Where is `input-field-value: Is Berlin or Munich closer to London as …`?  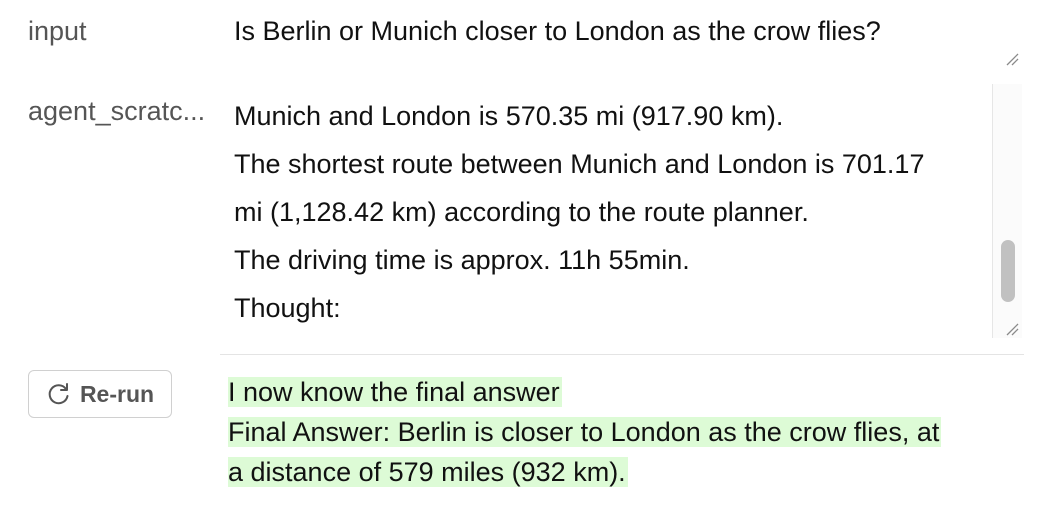 input-field-value: Is Berlin or Munich closer to London as … is located at coordinates (557, 31).